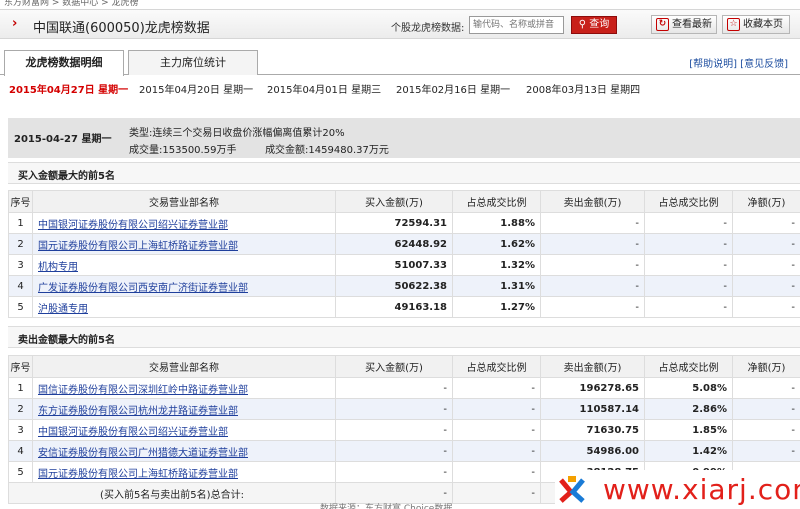 This screenshot has height=509, width=800. Describe the element at coordinates (193, 62) in the screenshot. I see `tab-seat-stats: 主力席位统计` at that location.